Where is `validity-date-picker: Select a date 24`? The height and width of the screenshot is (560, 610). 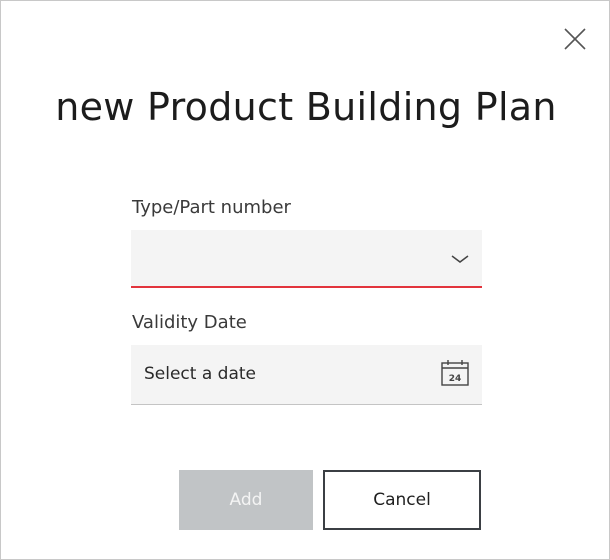
validity-date-picker: Select a date 24 is located at coordinates (306, 375).